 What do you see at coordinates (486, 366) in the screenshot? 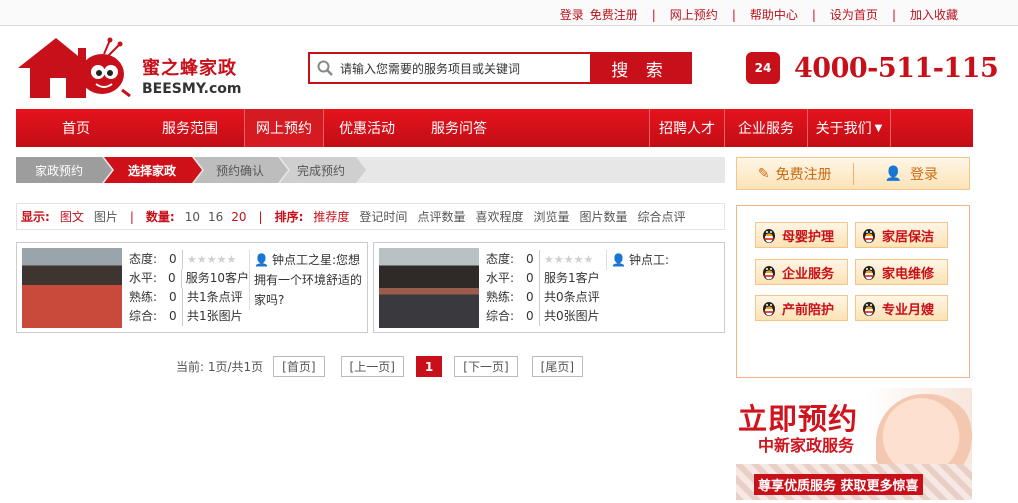
I see `next-page-button: [下一页]` at bounding box center [486, 366].